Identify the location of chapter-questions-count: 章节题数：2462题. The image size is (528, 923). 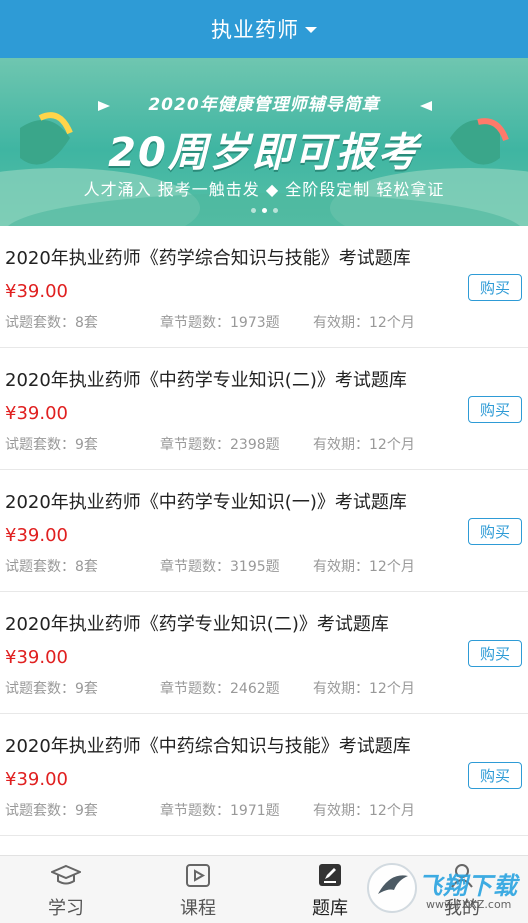
(220, 689).